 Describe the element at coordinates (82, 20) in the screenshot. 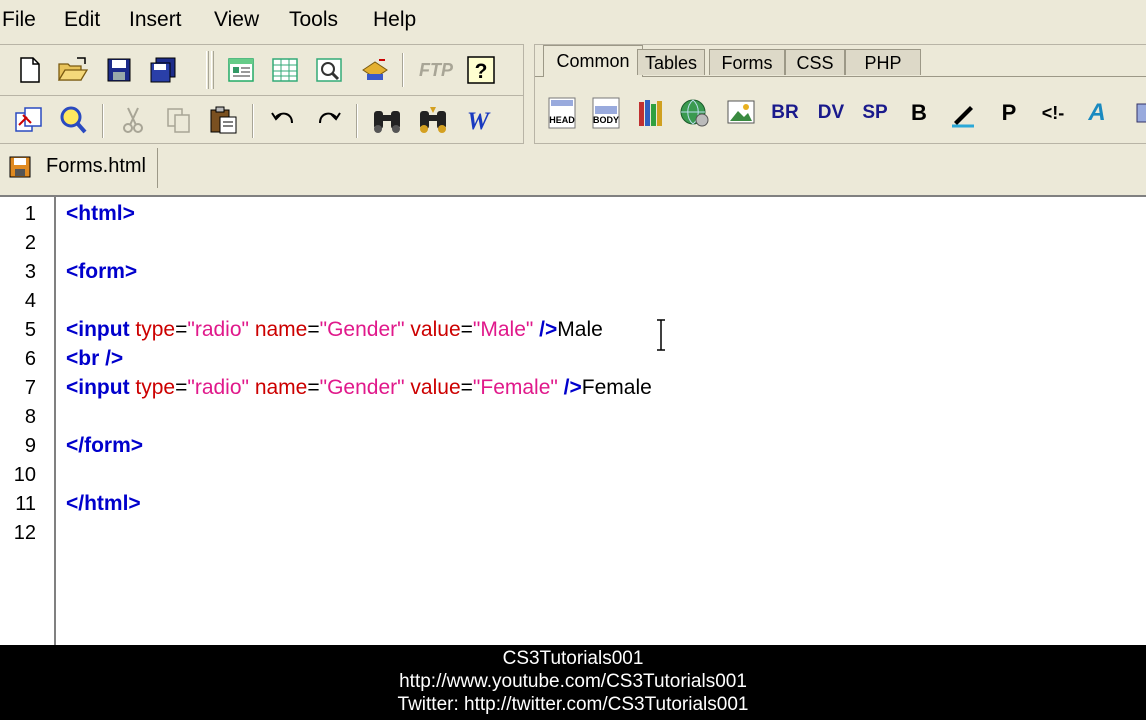

I see `menu-edit: Edit` at that location.